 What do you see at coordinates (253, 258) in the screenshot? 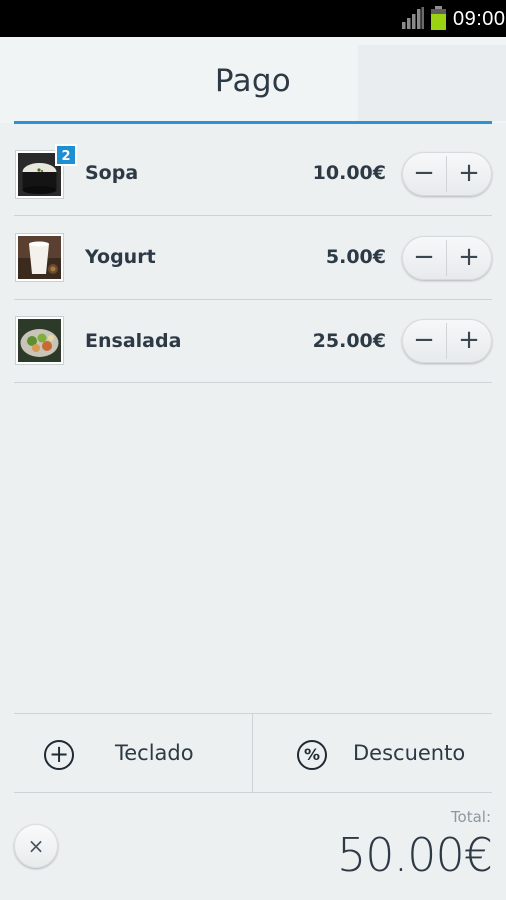
I see `list-item: Yogurt 5.00€ − +` at bounding box center [253, 258].